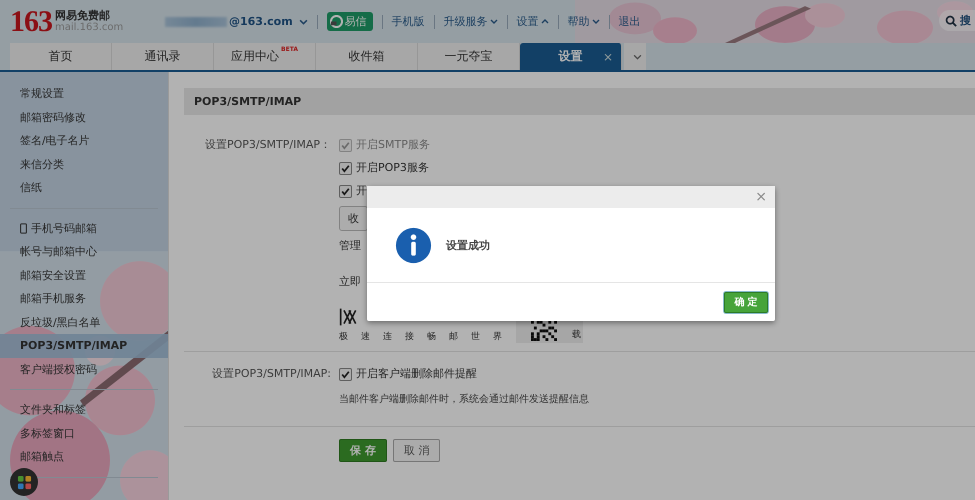  Describe the element at coordinates (497, 336) in the screenshot. I see `slogan-char: 界` at that location.